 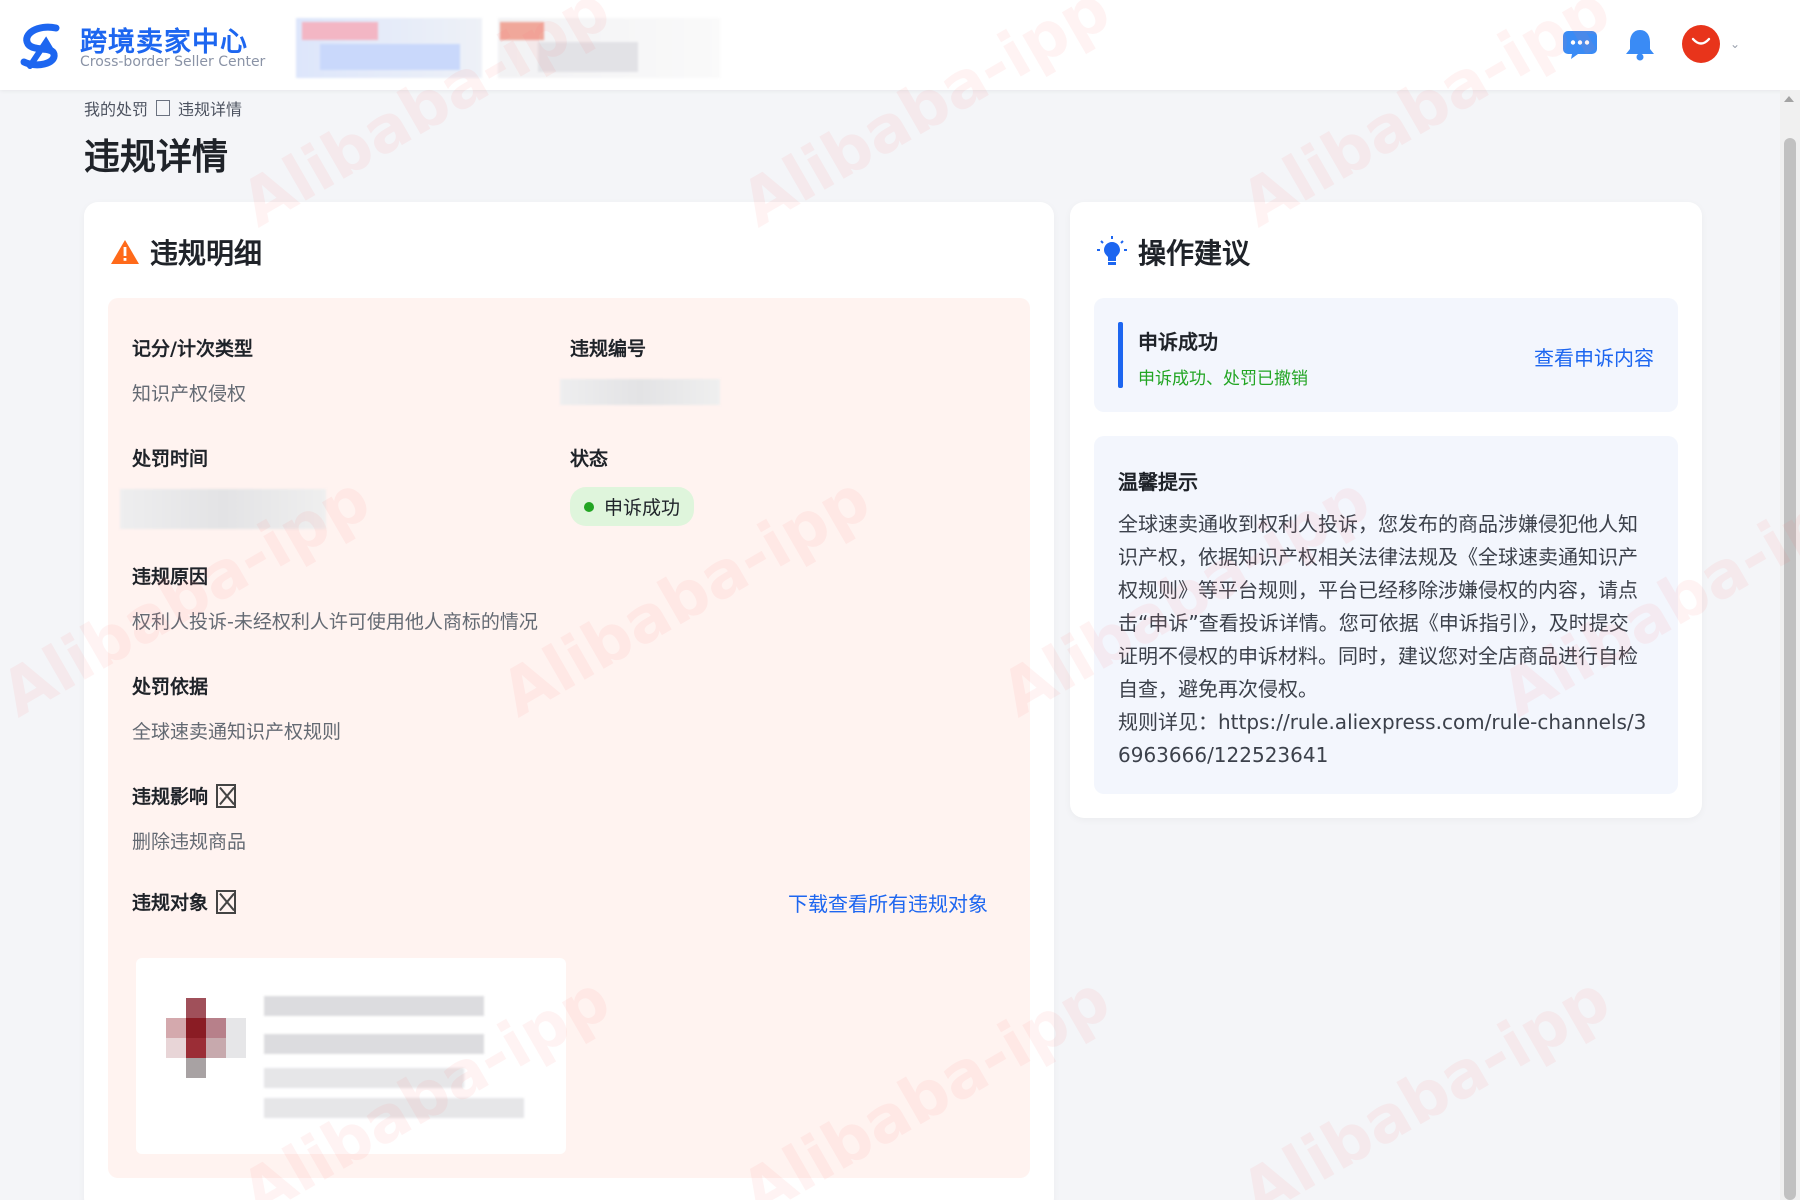 I want to click on watermark: Alibaba-ipp, so click(x=1426, y=1081).